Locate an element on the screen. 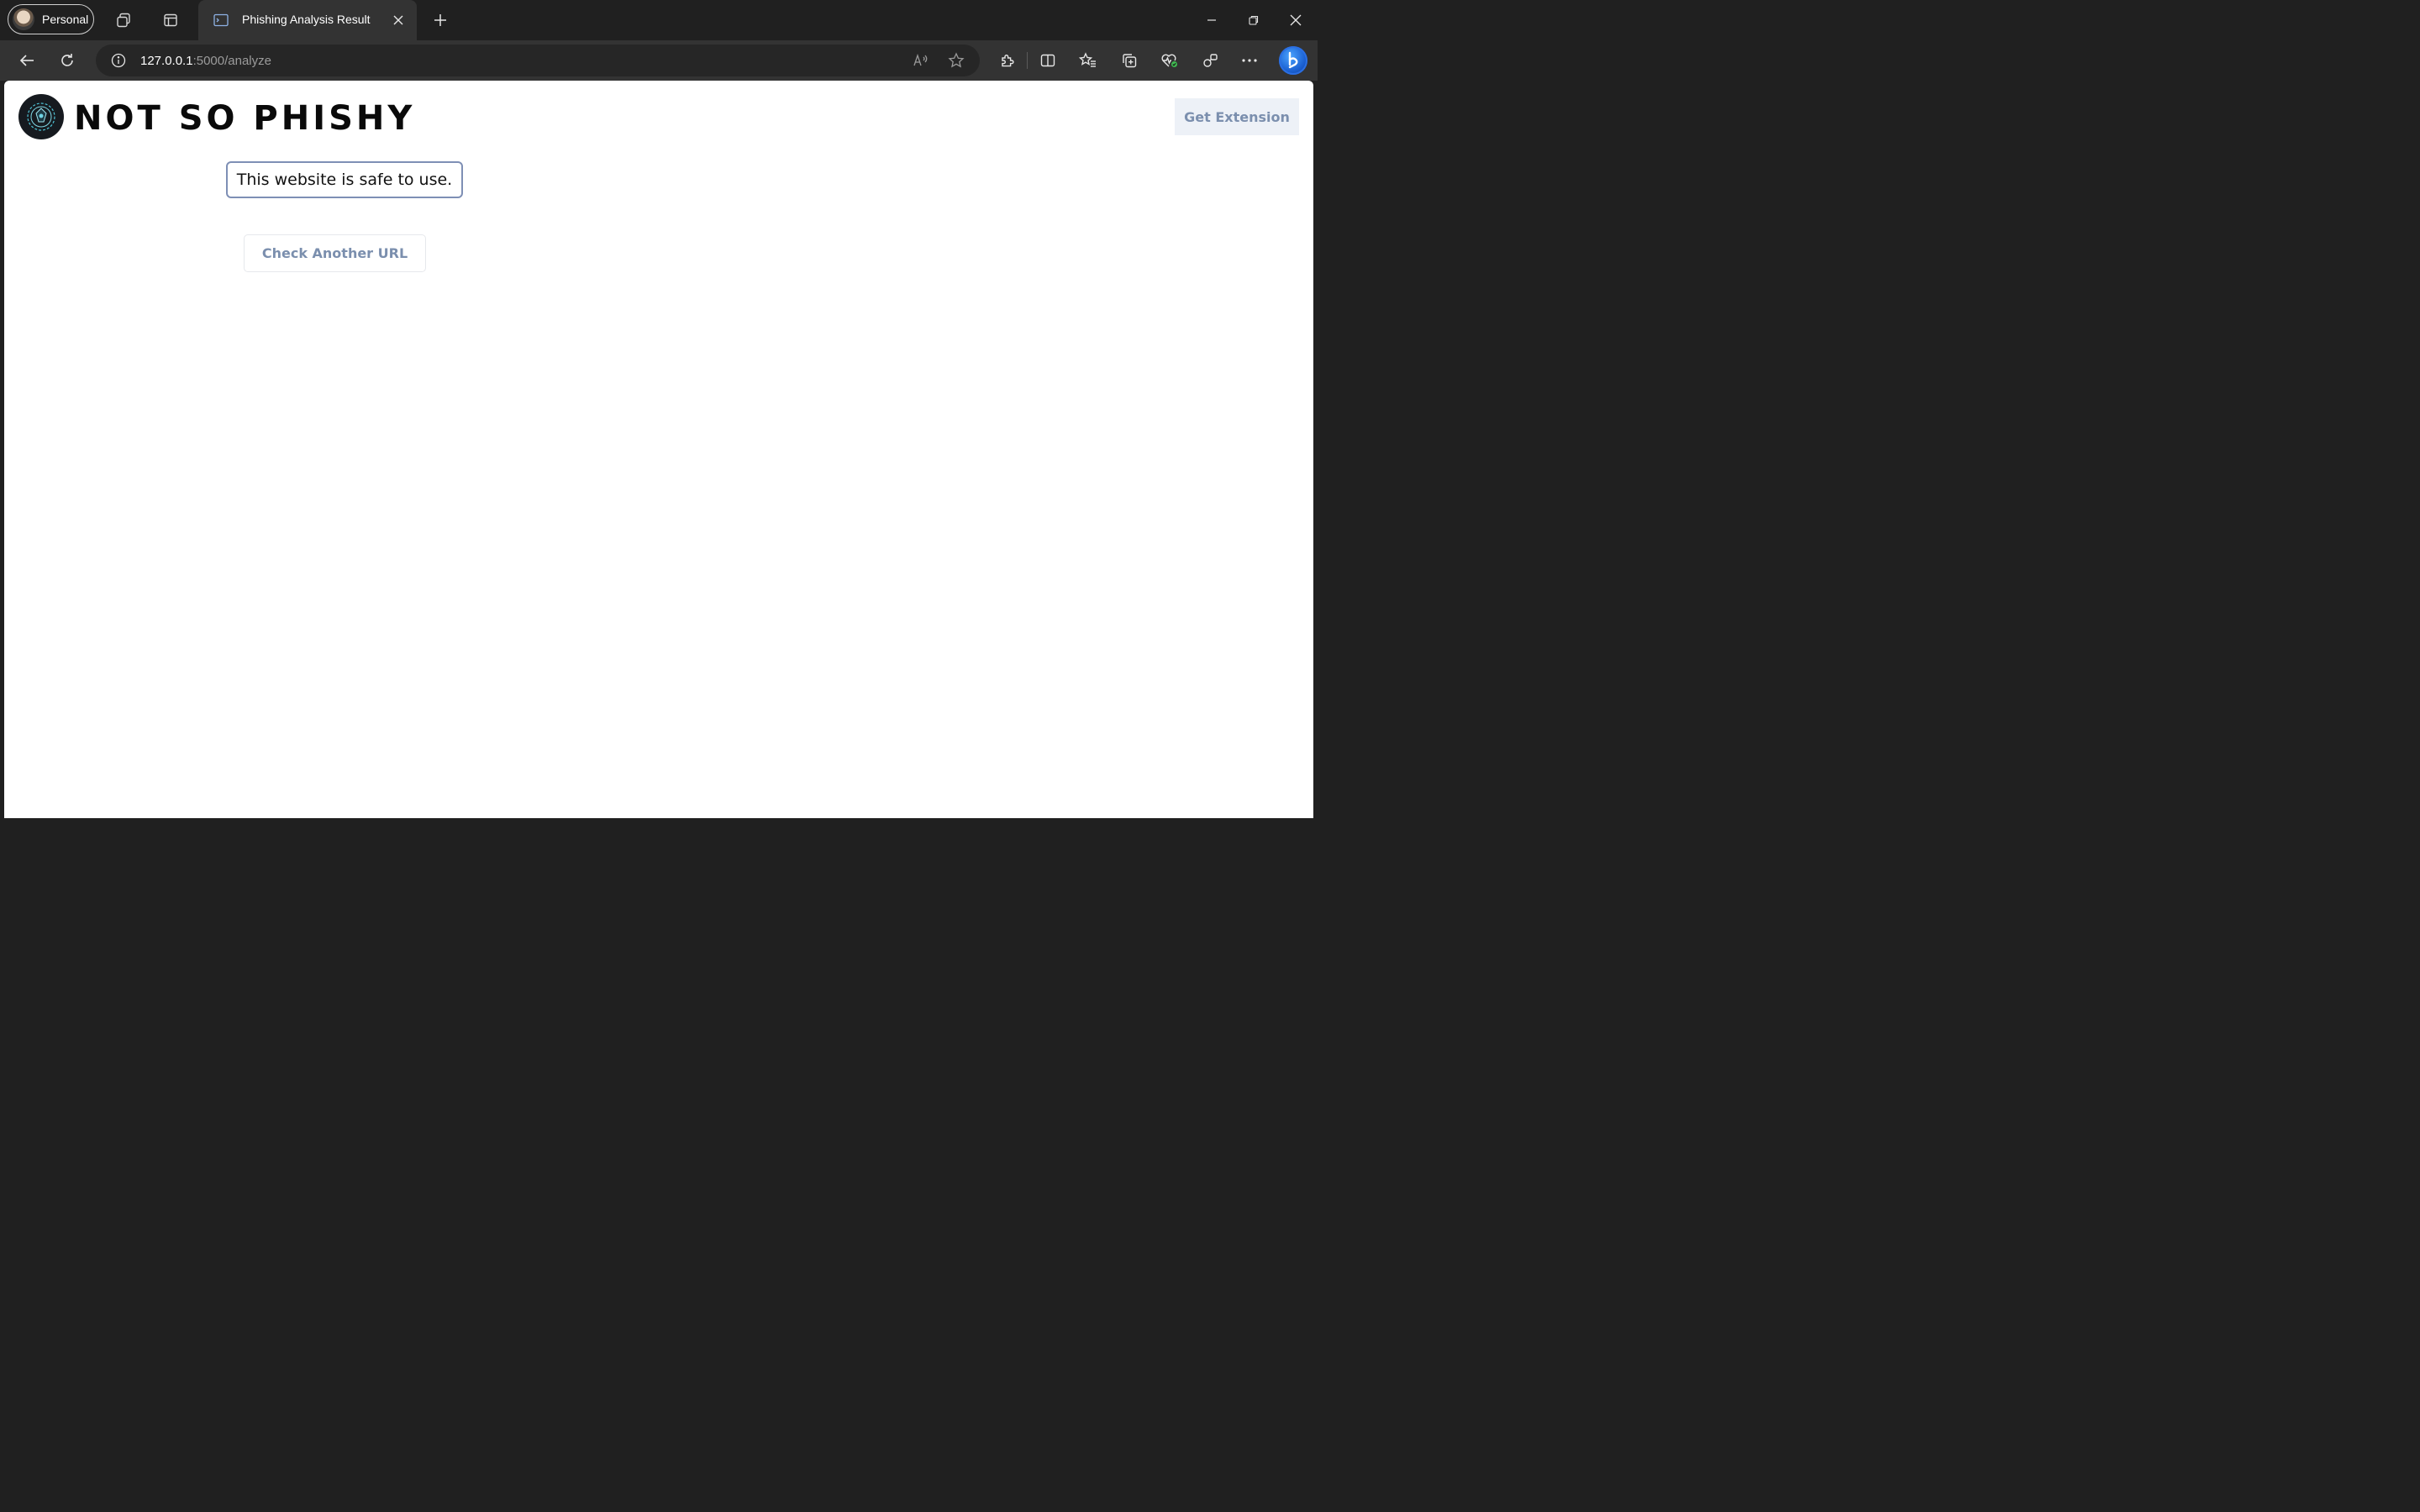 The height and width of the screenshot is (1512, 2420). get-extension-button: Get Extension is located at coordinates (1237, 116).